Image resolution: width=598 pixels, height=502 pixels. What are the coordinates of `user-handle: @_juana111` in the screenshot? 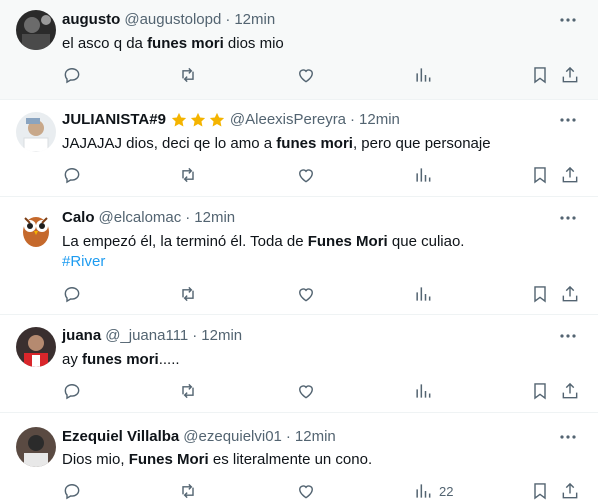 It's located at (146, 336).